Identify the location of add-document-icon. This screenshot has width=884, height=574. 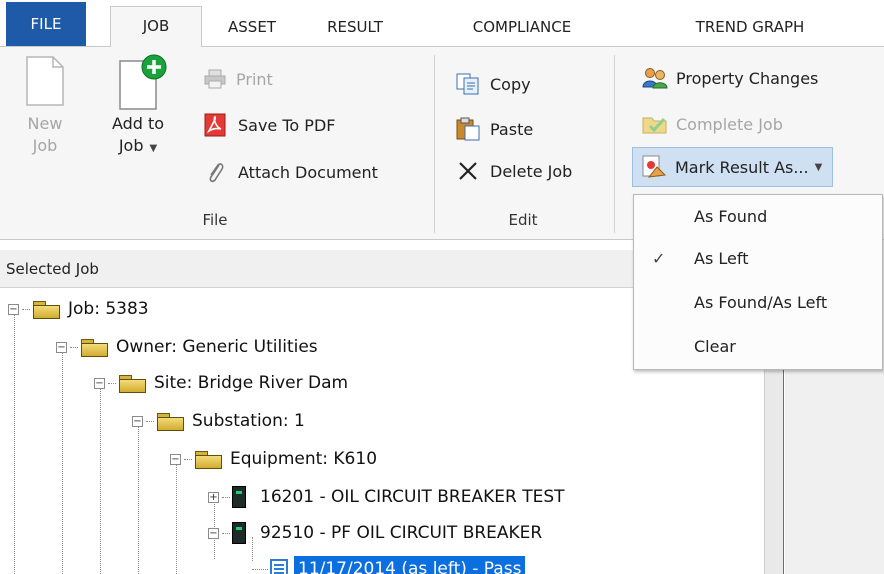
(143, 82).